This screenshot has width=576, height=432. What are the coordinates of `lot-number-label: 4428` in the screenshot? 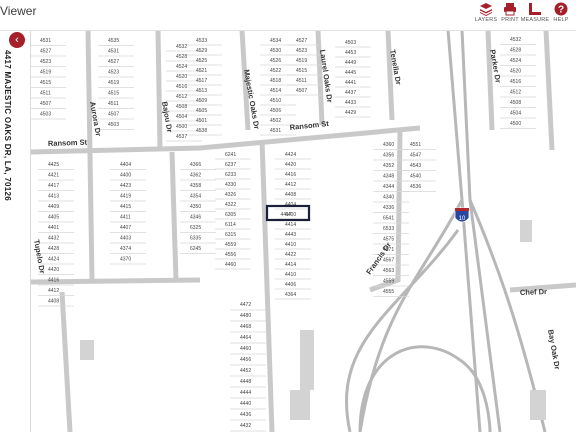 It's located at (53, 249).